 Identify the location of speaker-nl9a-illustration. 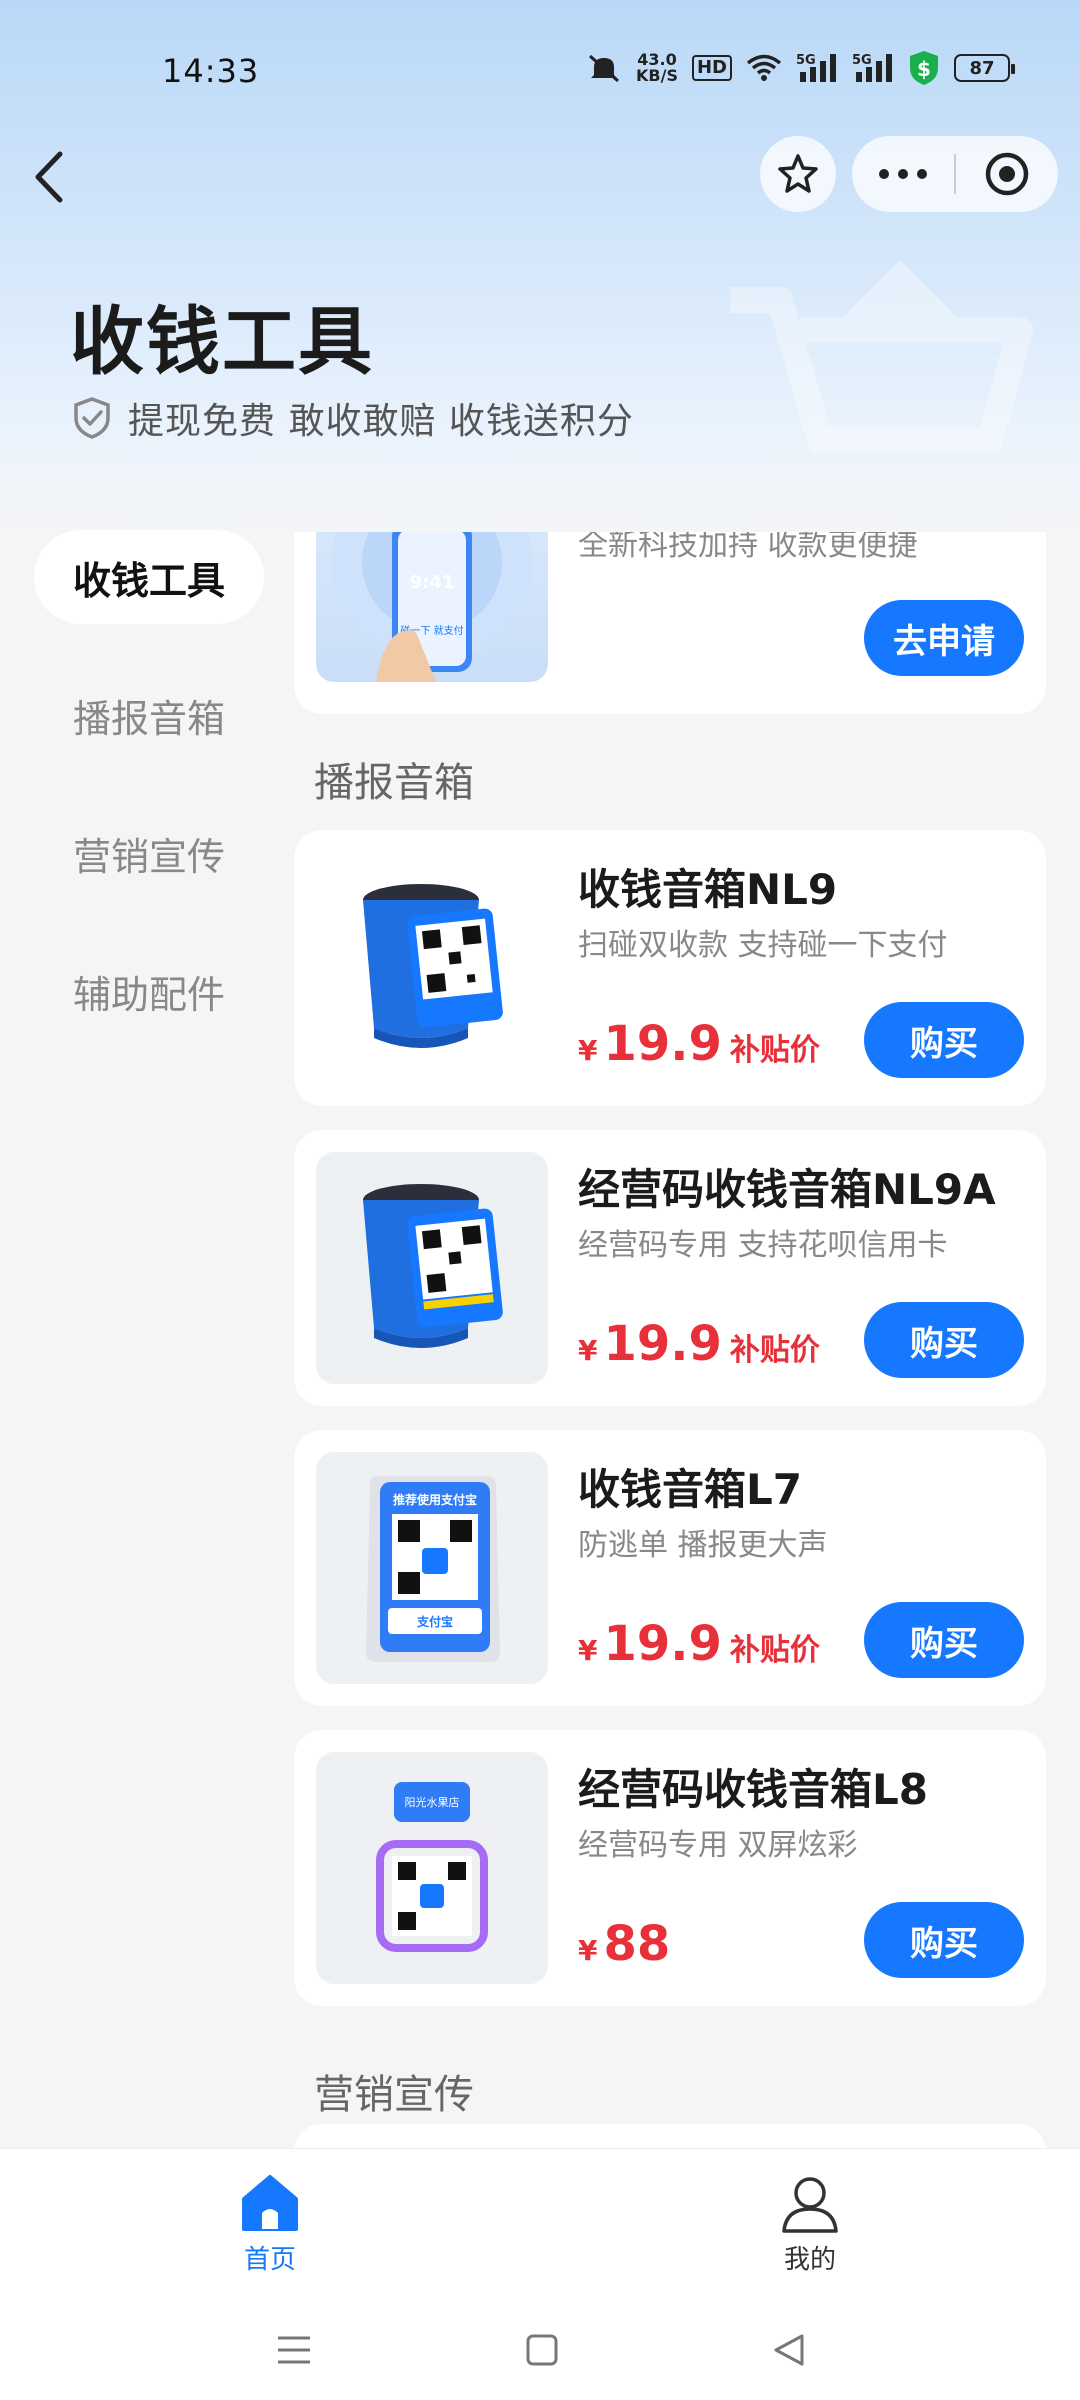
(433, 1266).